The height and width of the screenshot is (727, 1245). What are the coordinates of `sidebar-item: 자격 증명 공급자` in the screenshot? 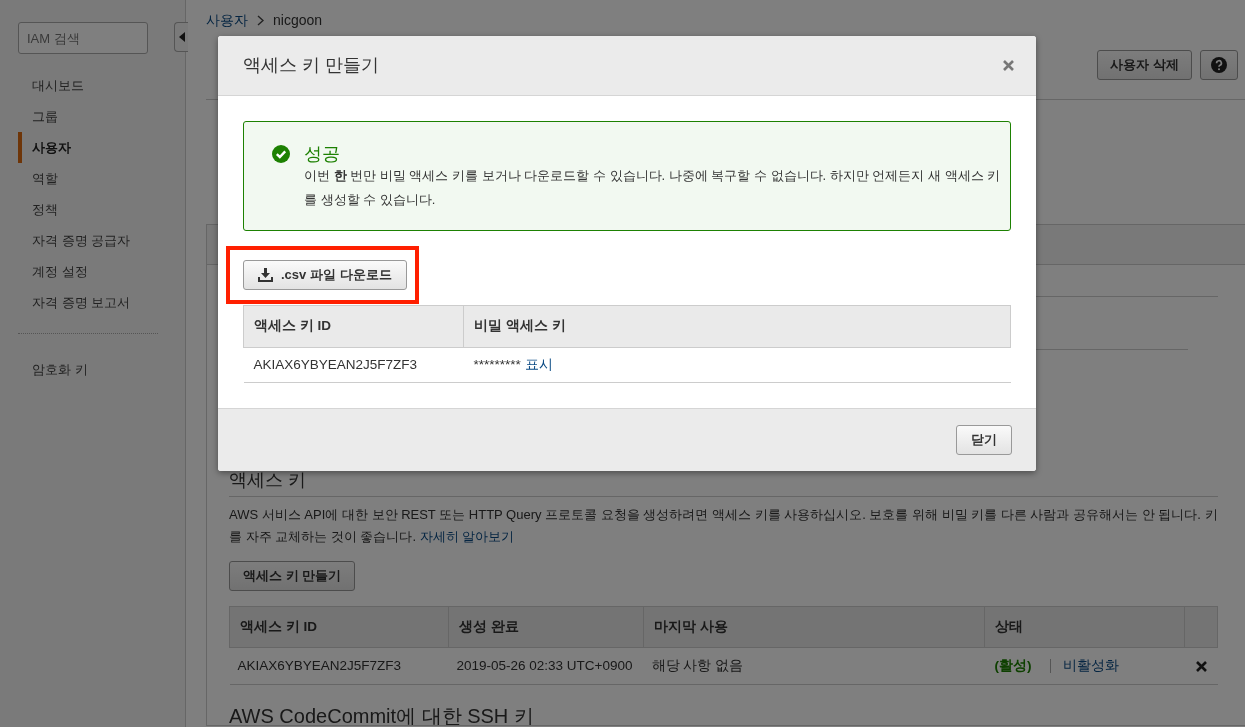 It's located at (101, 240).